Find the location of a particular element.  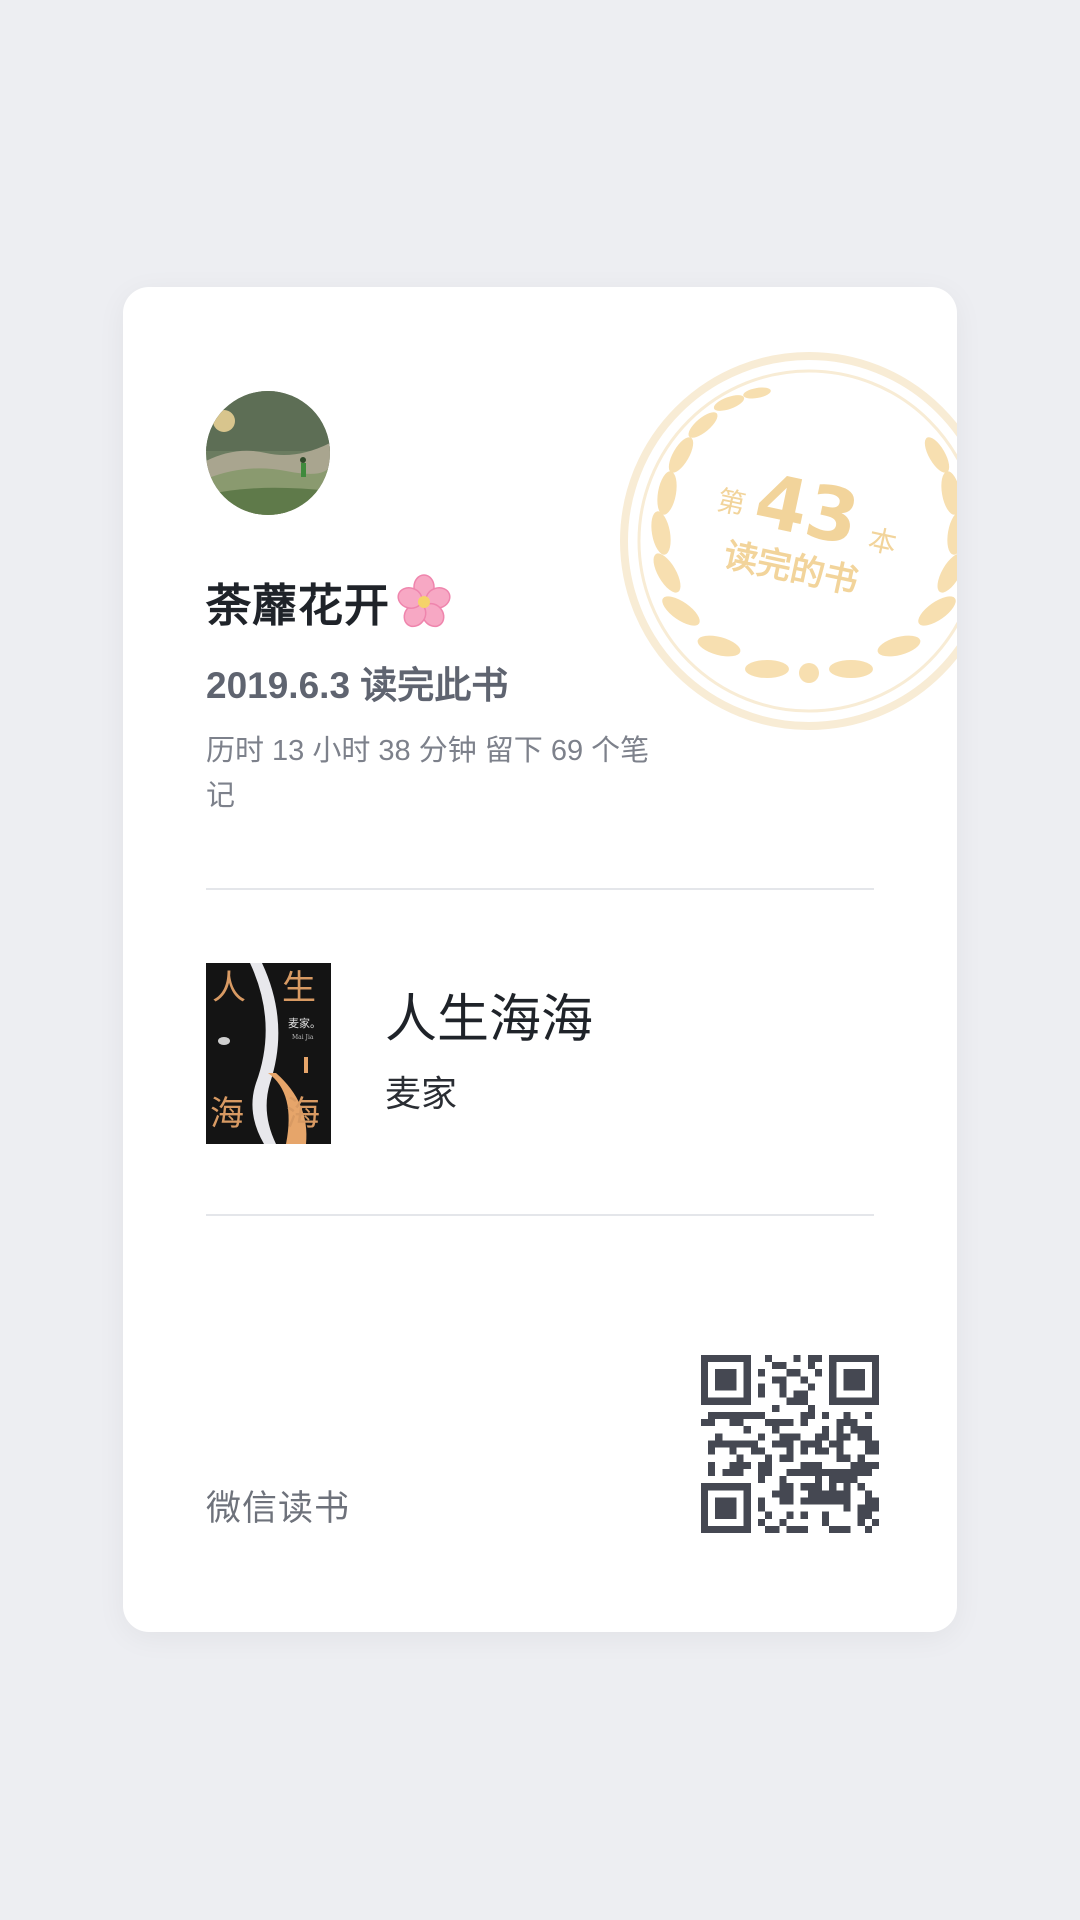

svg-text: Mai Jia is located at coordinates (303, 1037).